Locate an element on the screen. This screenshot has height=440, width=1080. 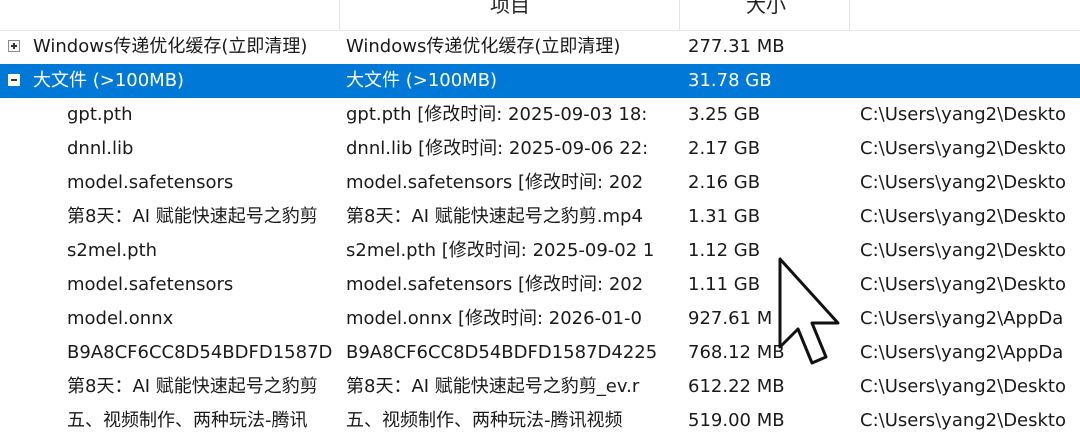
row-item: 第8天：AI 赋能快速起号之豹剪.mp4 is located at coordinates (494, 216).